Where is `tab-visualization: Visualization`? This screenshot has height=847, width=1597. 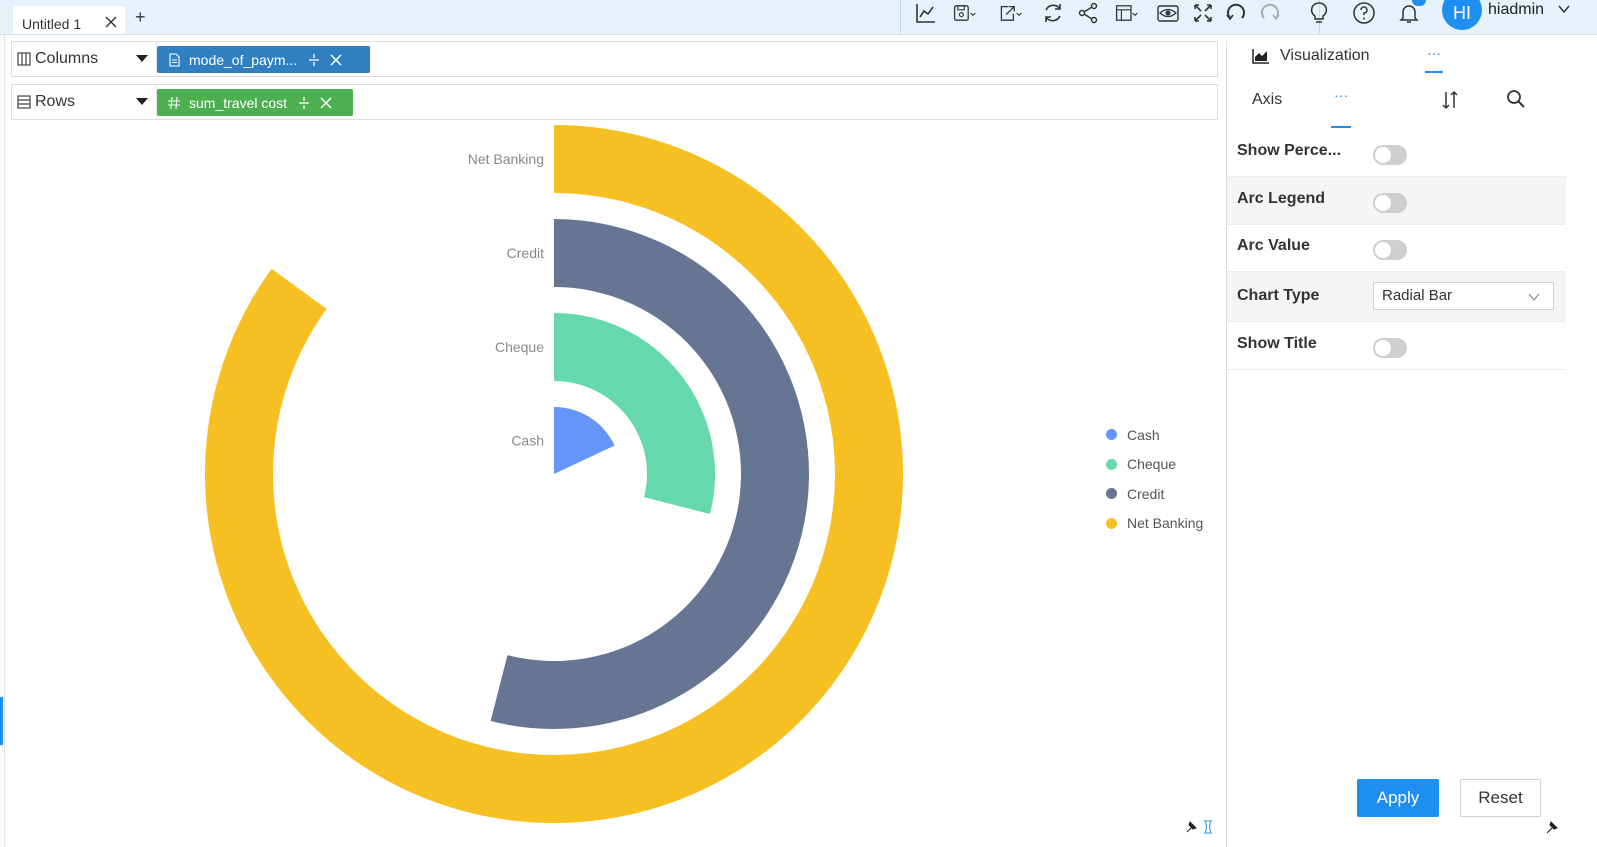 tab-visualization: Visualization is located at coordinates (1311, 56).